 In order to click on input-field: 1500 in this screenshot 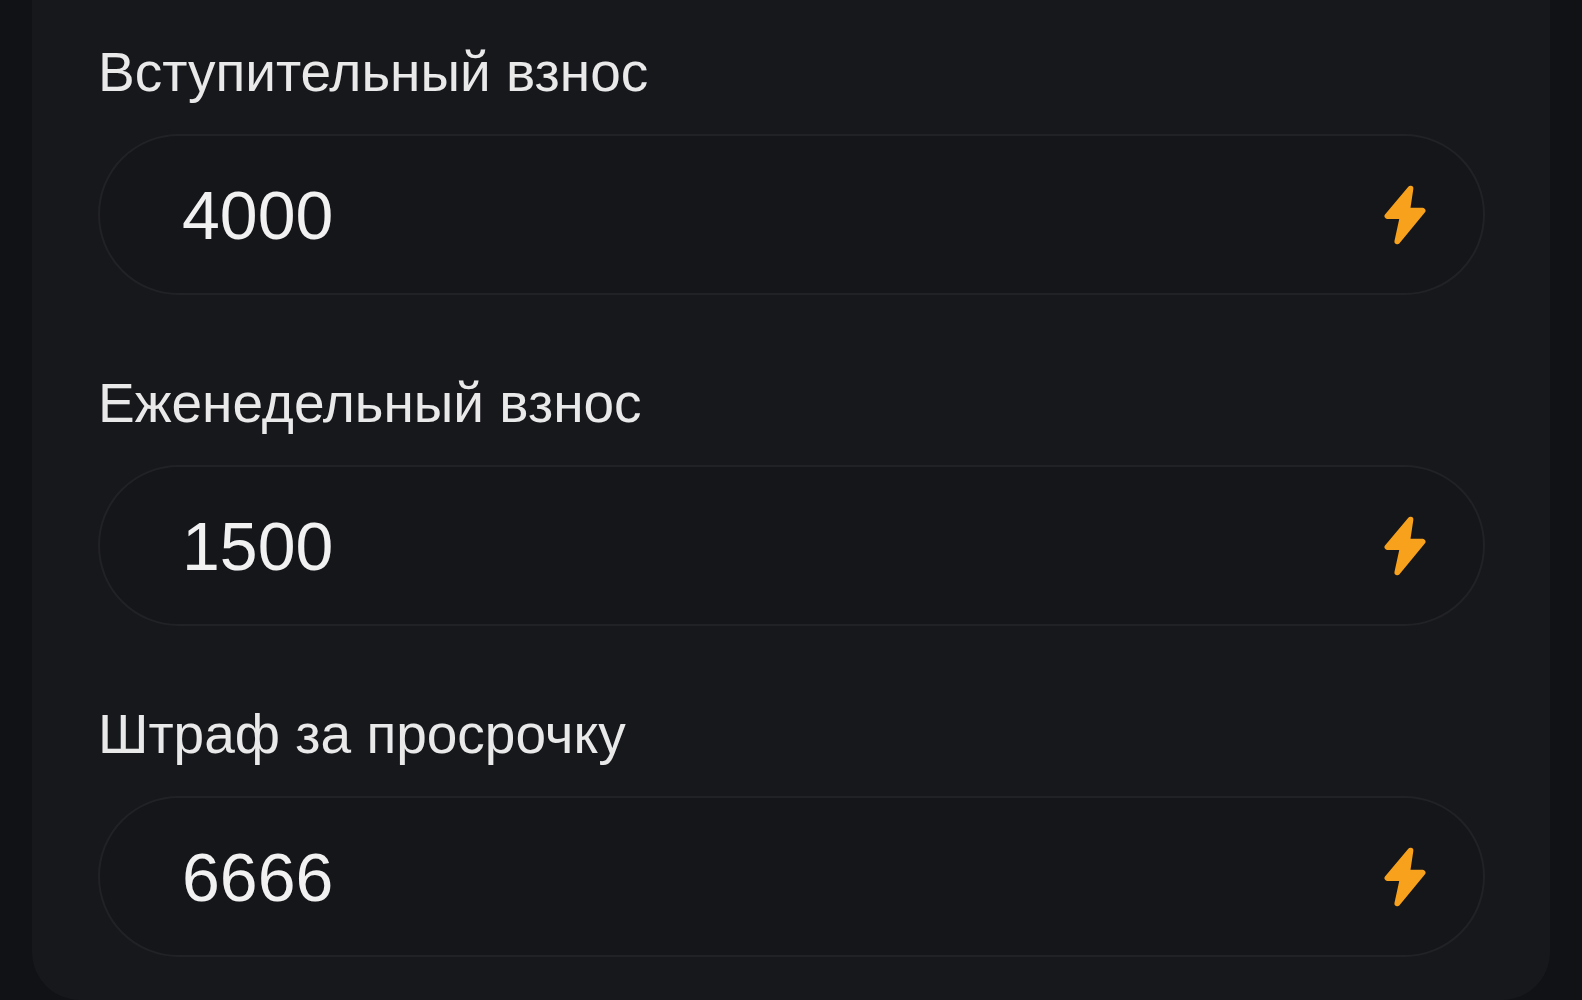, I will do `click(791, 545)`.